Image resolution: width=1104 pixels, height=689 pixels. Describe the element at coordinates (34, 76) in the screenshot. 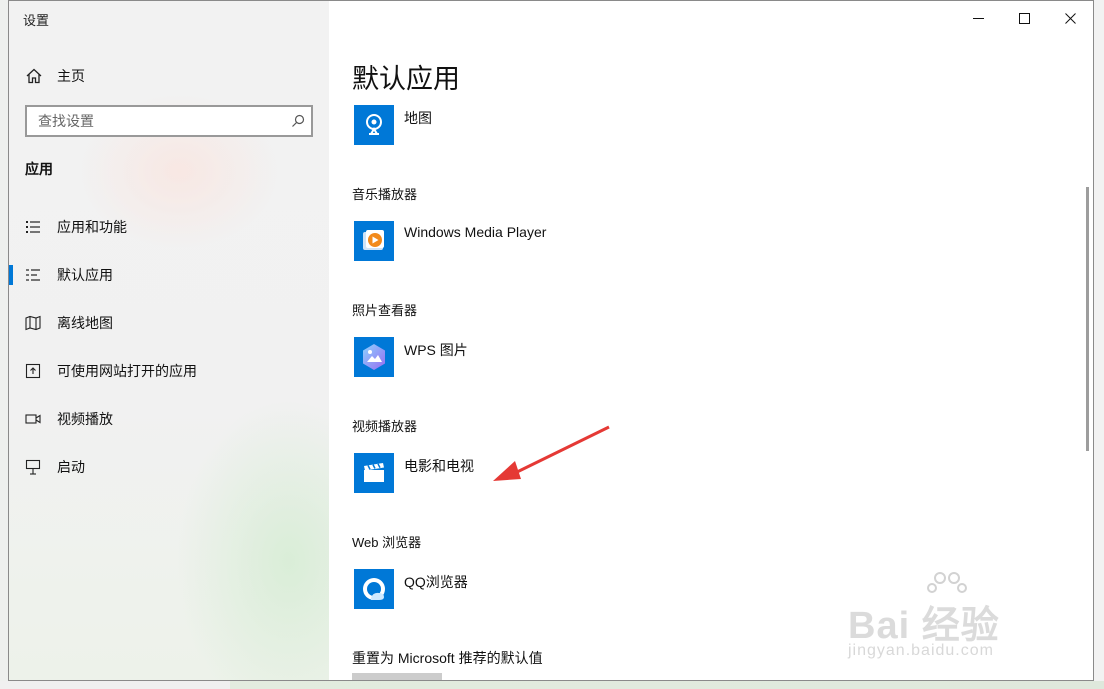

I see `home-icon` at that location.